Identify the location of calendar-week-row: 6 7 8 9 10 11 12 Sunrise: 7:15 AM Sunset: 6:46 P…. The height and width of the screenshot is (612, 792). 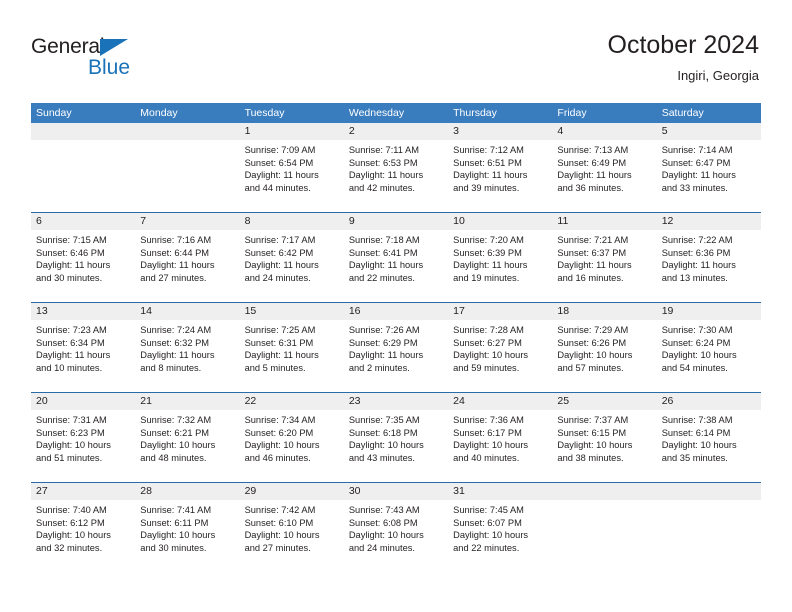
(396, 257).